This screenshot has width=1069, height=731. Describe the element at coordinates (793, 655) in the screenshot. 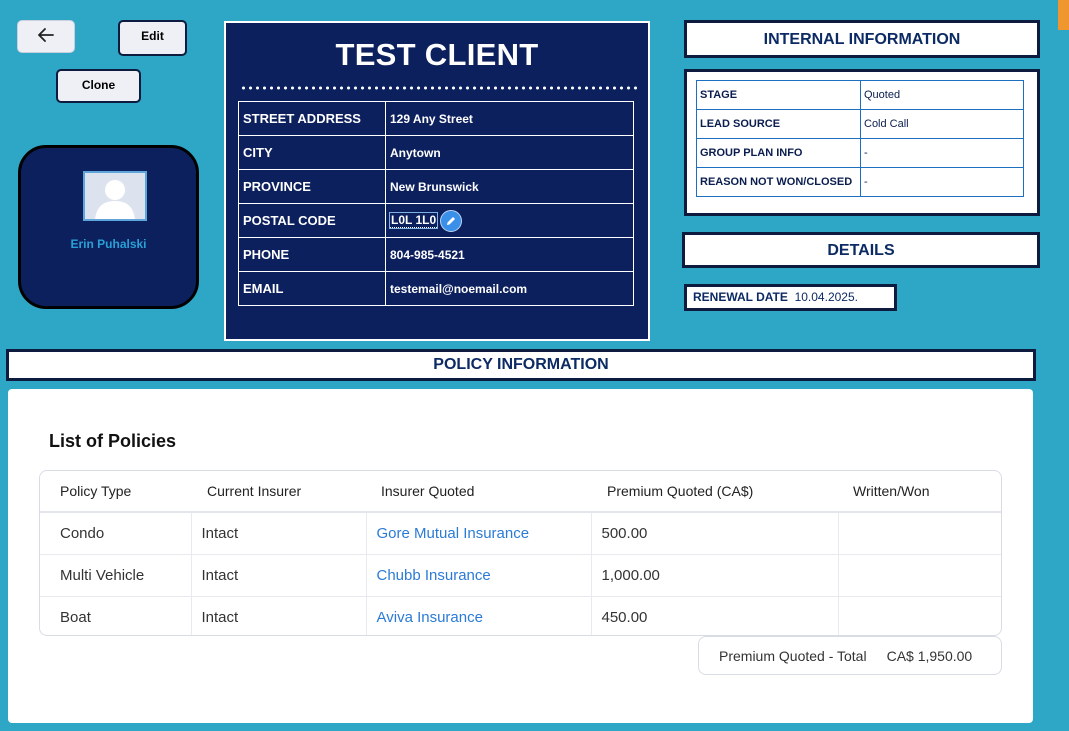

I see `premium-total-label: Premium Quoted - Total` at that location.